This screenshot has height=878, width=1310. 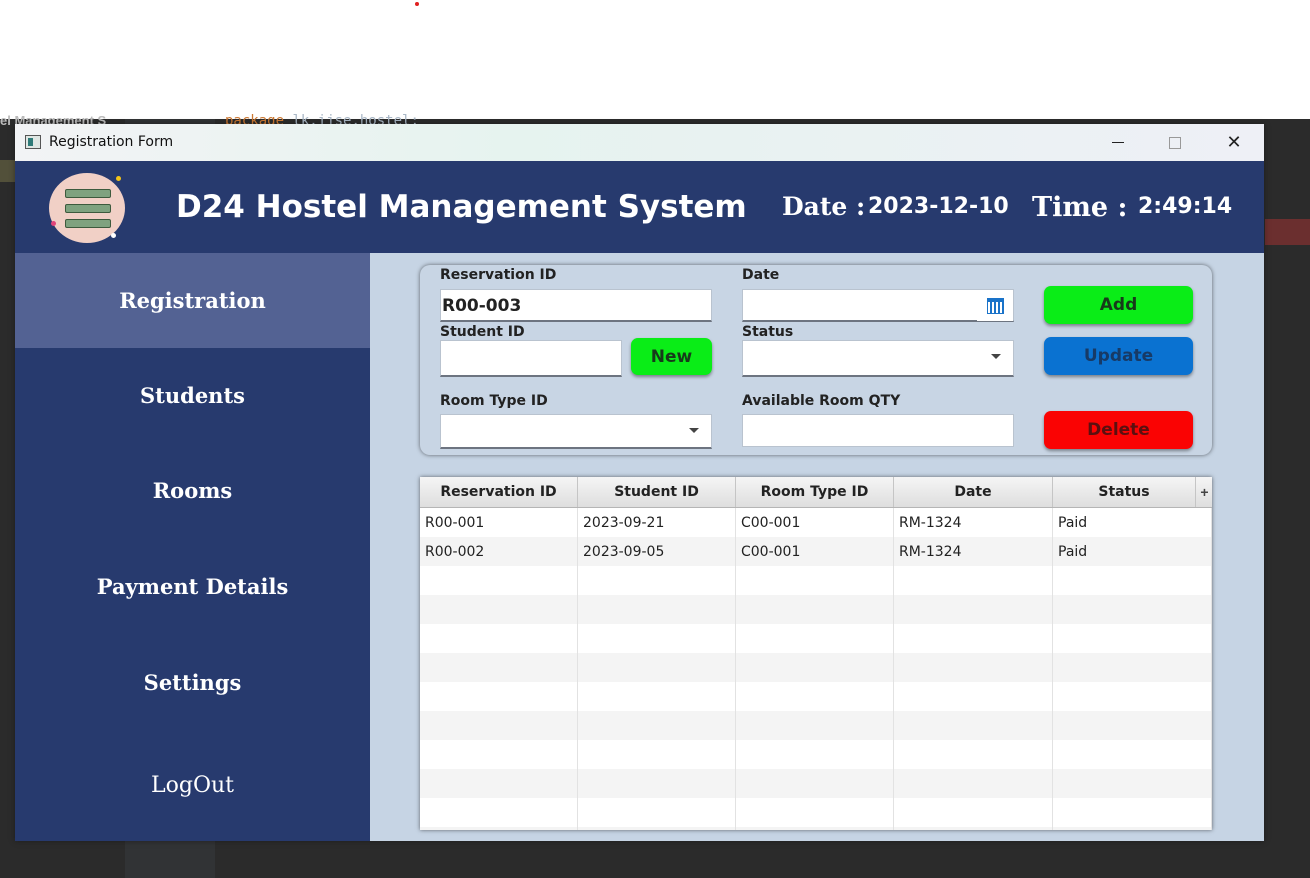 I want to click on logo-sparkle, so click(x=118, y=178).